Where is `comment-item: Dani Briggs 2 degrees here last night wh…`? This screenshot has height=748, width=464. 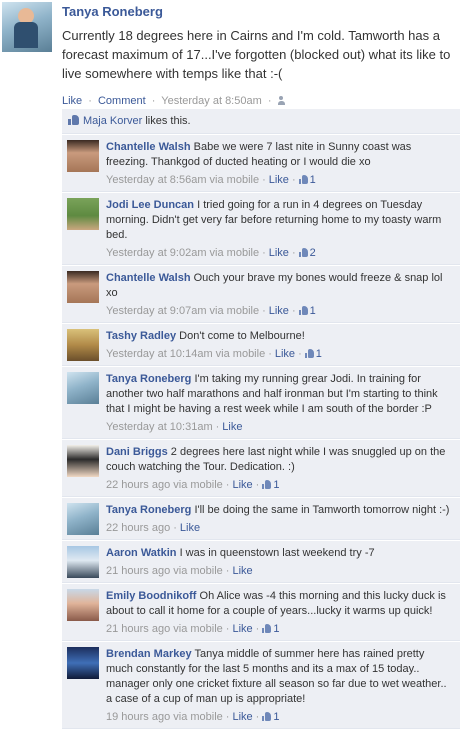
comment-item: Dani Briggs 2 degrees here last night wh… is located at coordinates (261, 468).